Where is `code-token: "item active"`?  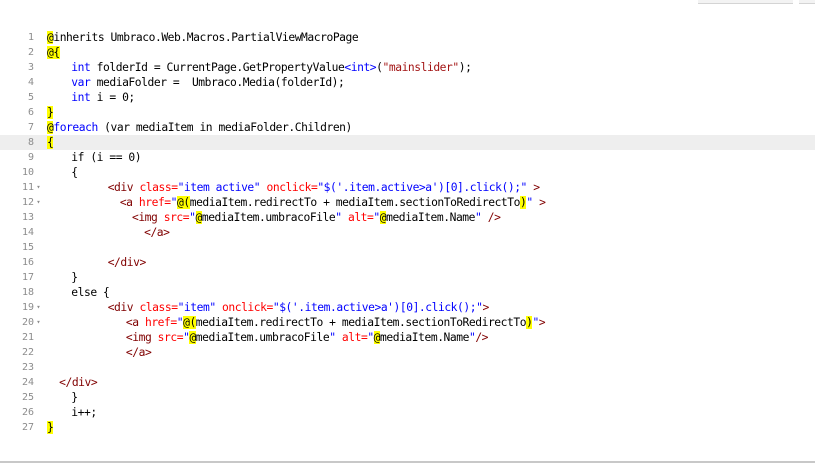 code-token: "item active" is located at coordinates (219, 187).